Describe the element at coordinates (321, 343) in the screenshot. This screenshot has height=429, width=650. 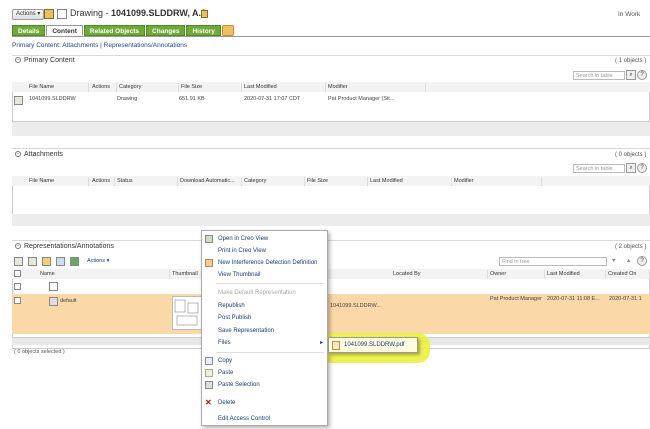
I see `submenu-arrow-icon: ▸` at that location.